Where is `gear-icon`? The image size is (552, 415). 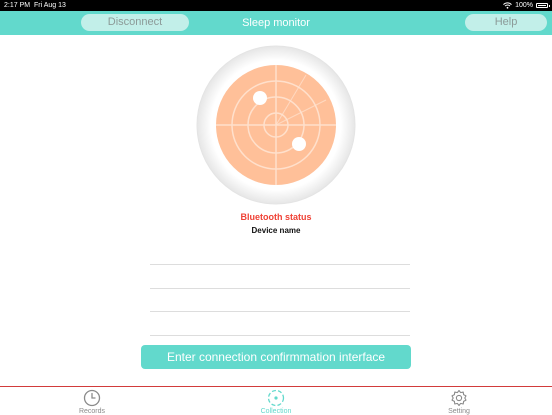
gear-icon is located at coordinates (459, 398).